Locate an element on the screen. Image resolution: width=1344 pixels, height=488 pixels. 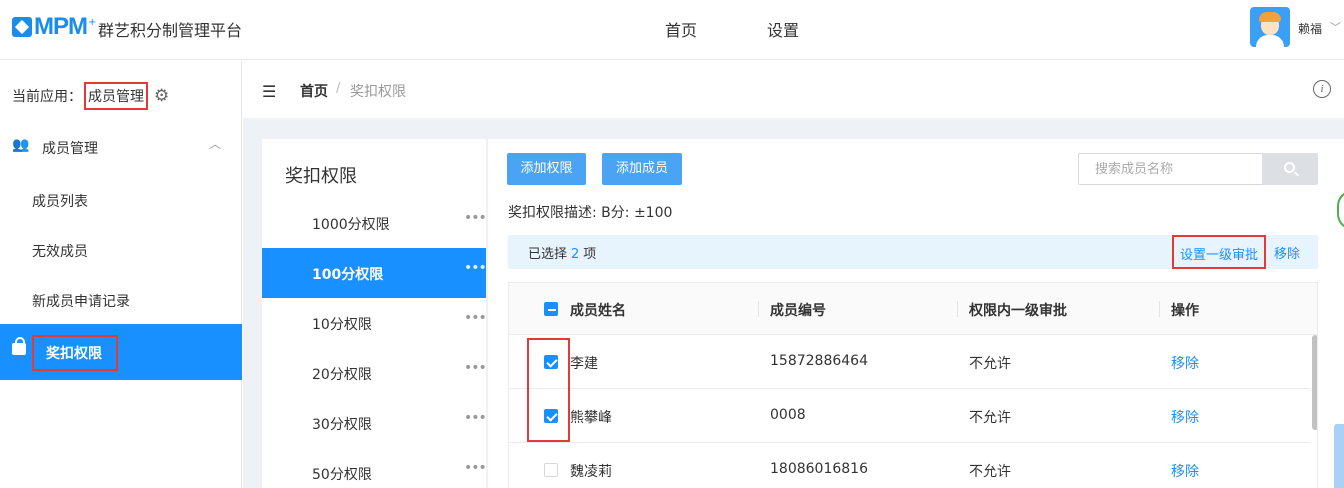
column-header-id: 成员编号 is located at coordinates (798, 311).